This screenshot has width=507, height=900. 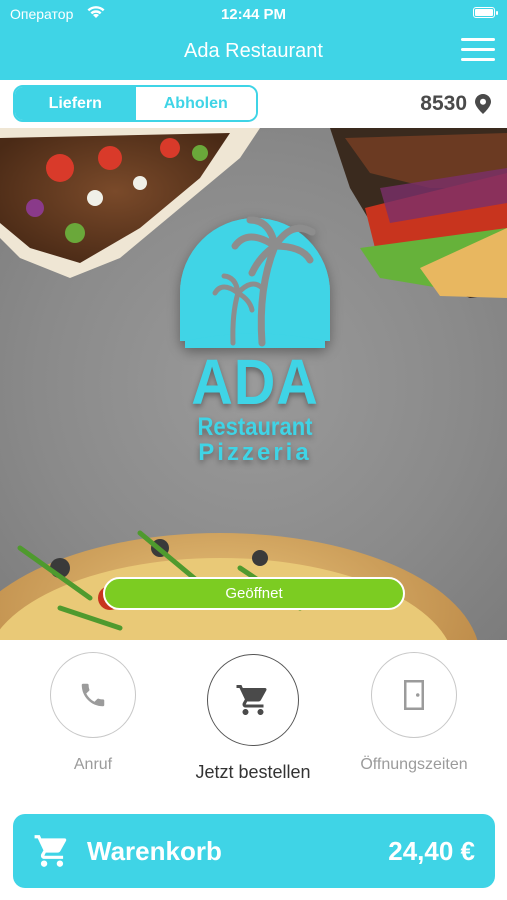 I want to click on order-now-circle, so click(x=253, y=700).